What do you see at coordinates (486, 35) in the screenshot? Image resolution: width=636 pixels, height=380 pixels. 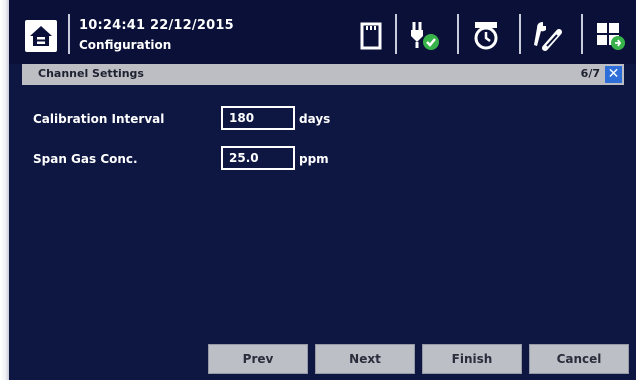 I see `clock-alarm-icon` at bounding box center [486, 35].